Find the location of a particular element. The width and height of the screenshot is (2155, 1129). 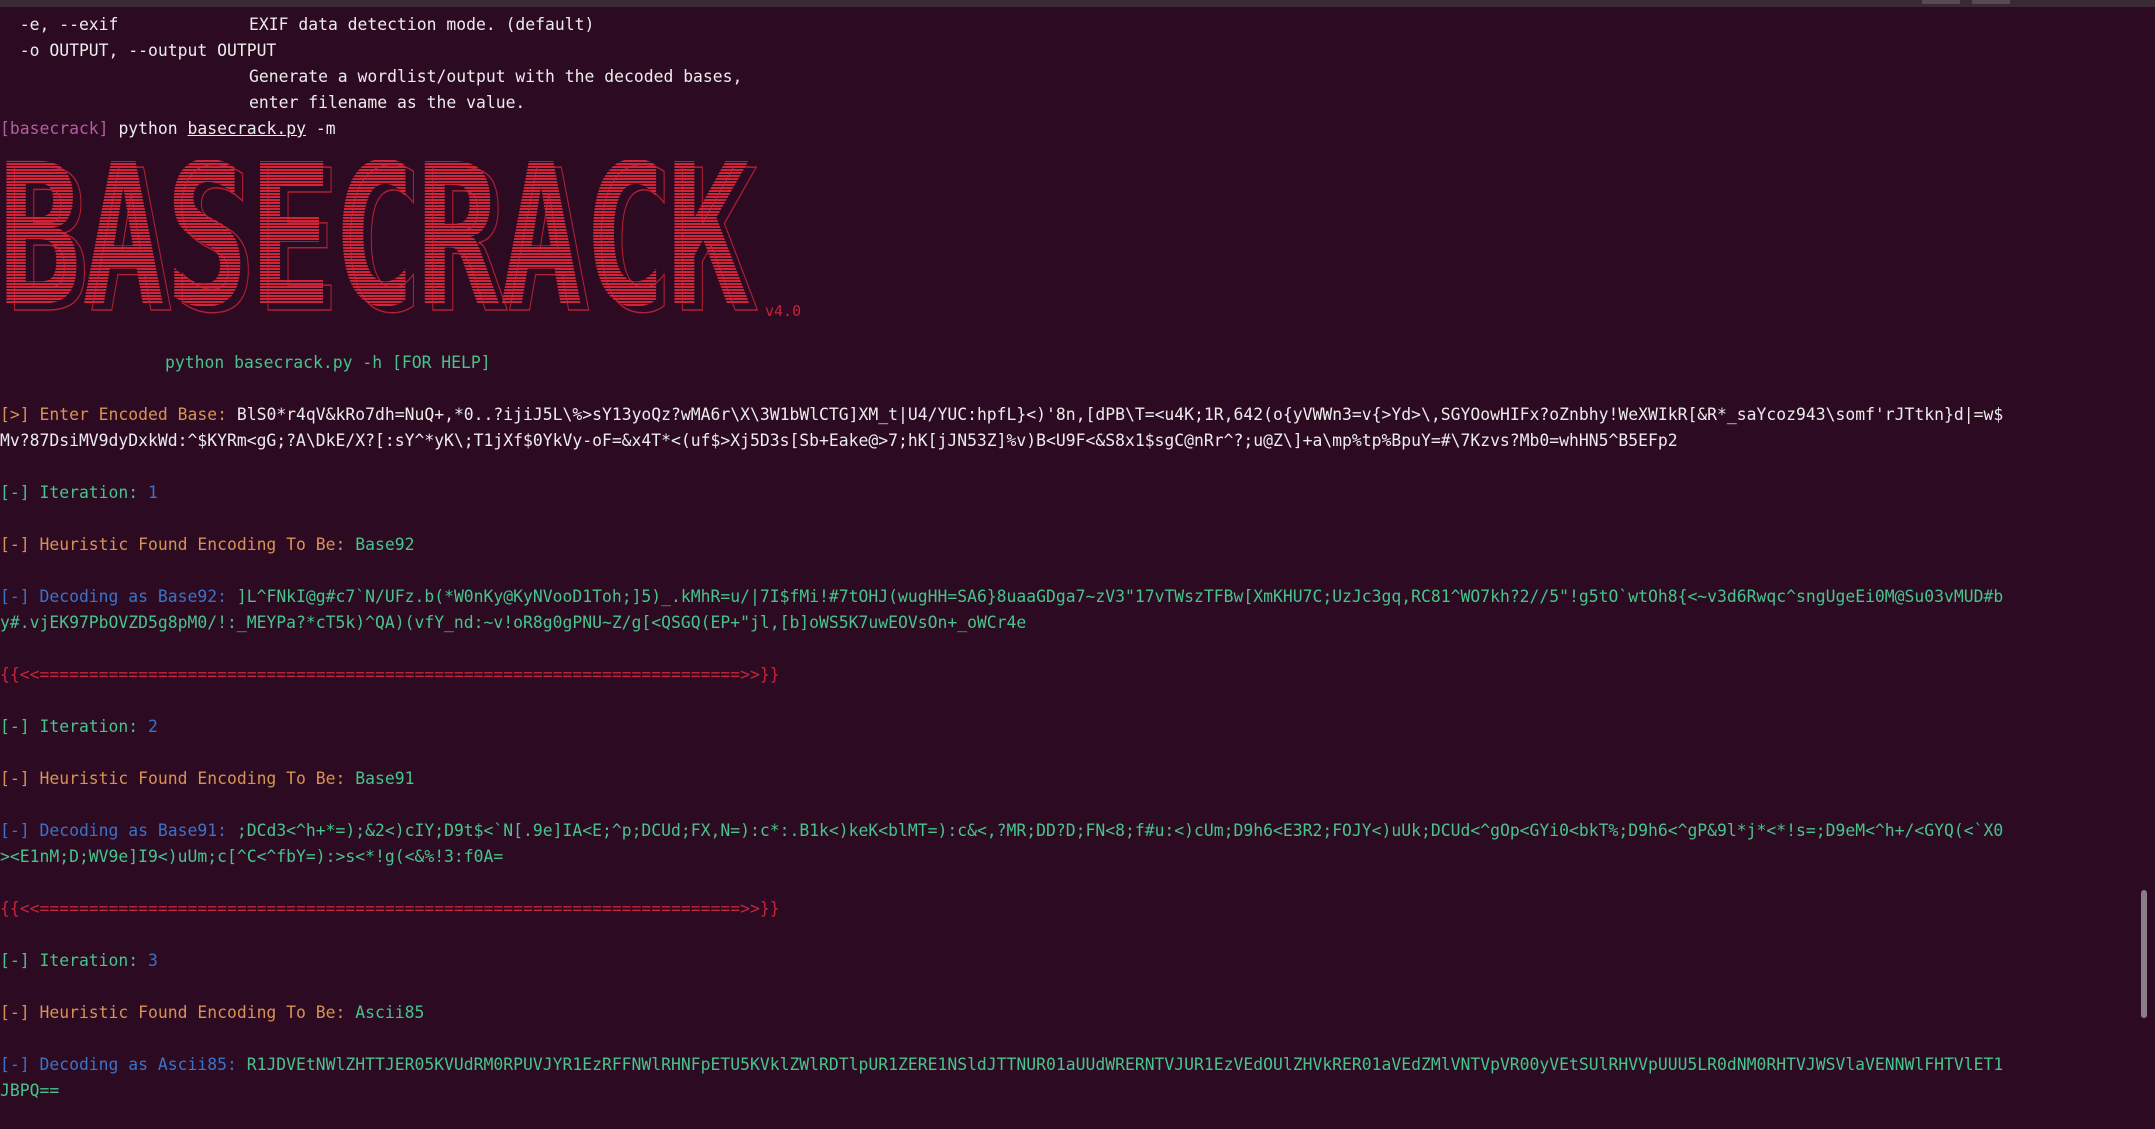

prompt-cmd: python is located at coordinates (148, 128).